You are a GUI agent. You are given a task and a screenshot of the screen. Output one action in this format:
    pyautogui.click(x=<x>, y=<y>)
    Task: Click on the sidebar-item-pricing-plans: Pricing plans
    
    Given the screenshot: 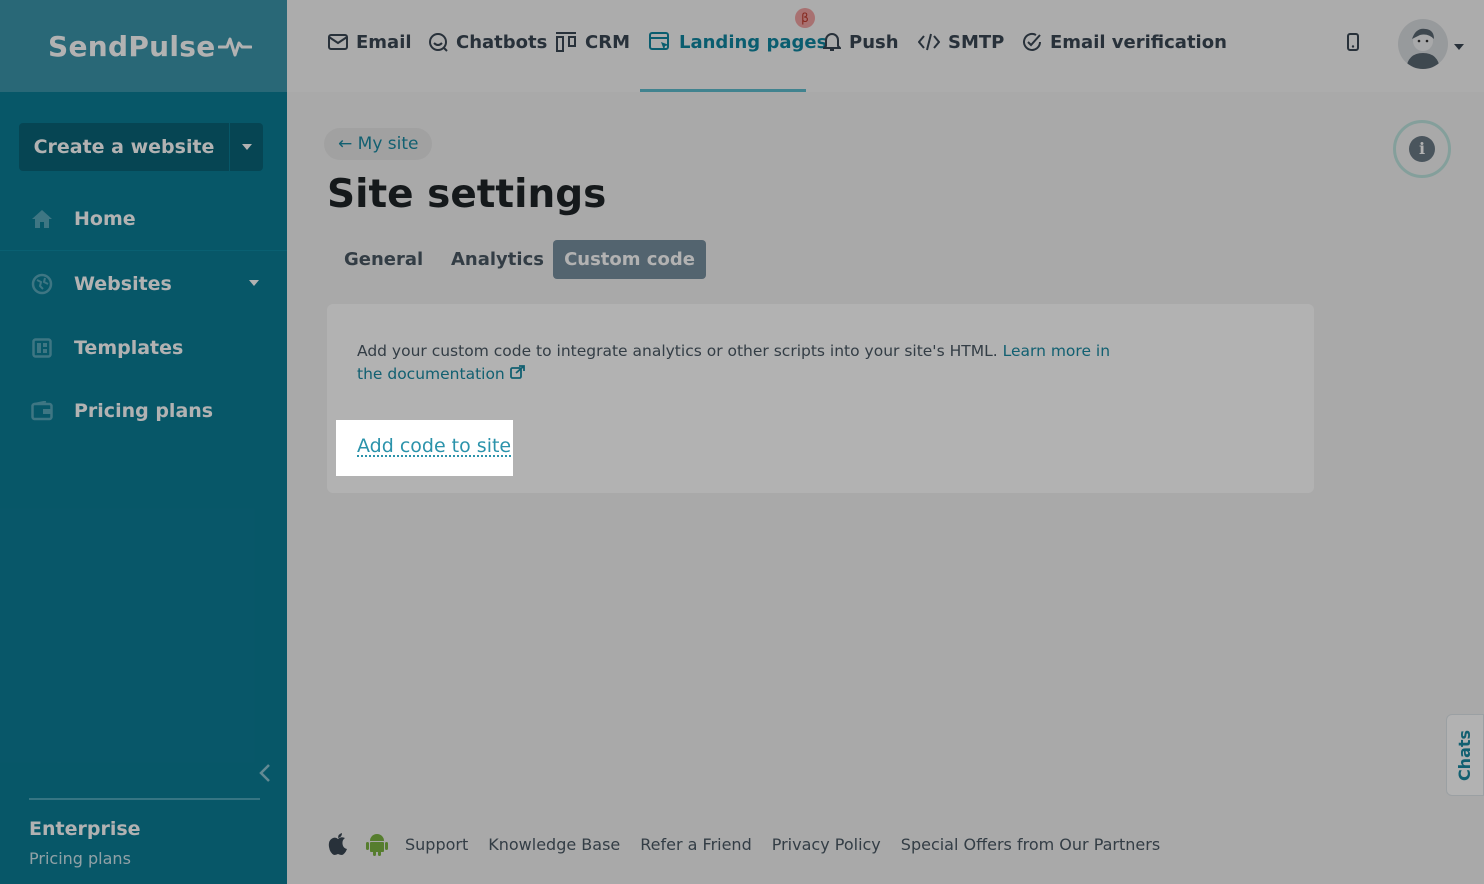 What is the action you would take?
    pyautogui.click(x=143, y=410)
    